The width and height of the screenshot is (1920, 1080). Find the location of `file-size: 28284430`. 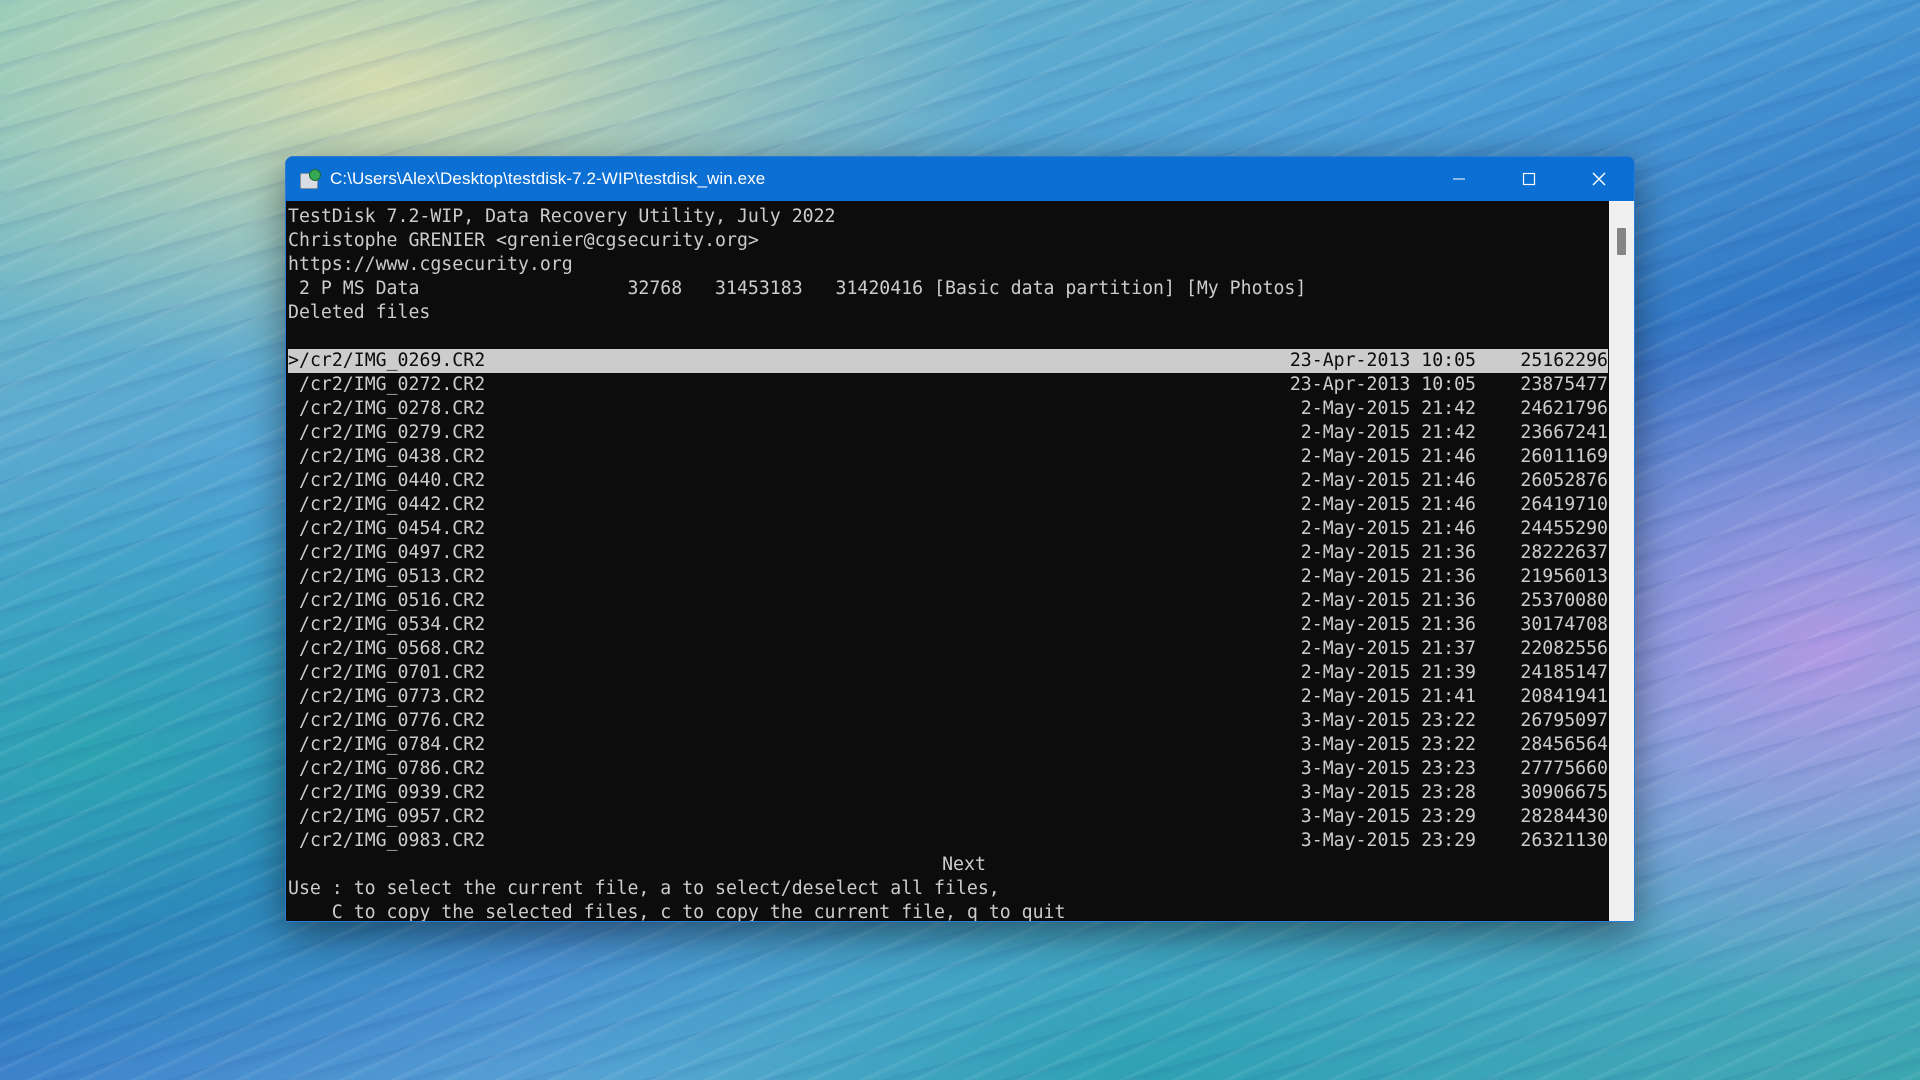

file-size: 28284430 is located at coordinates (1564, 816).